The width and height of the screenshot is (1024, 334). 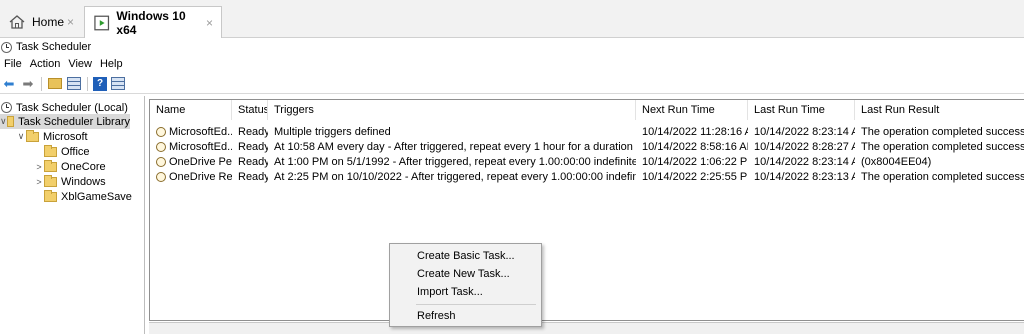 I want to click on show-hide-action-pane-icon, so click(x=118, y=83).